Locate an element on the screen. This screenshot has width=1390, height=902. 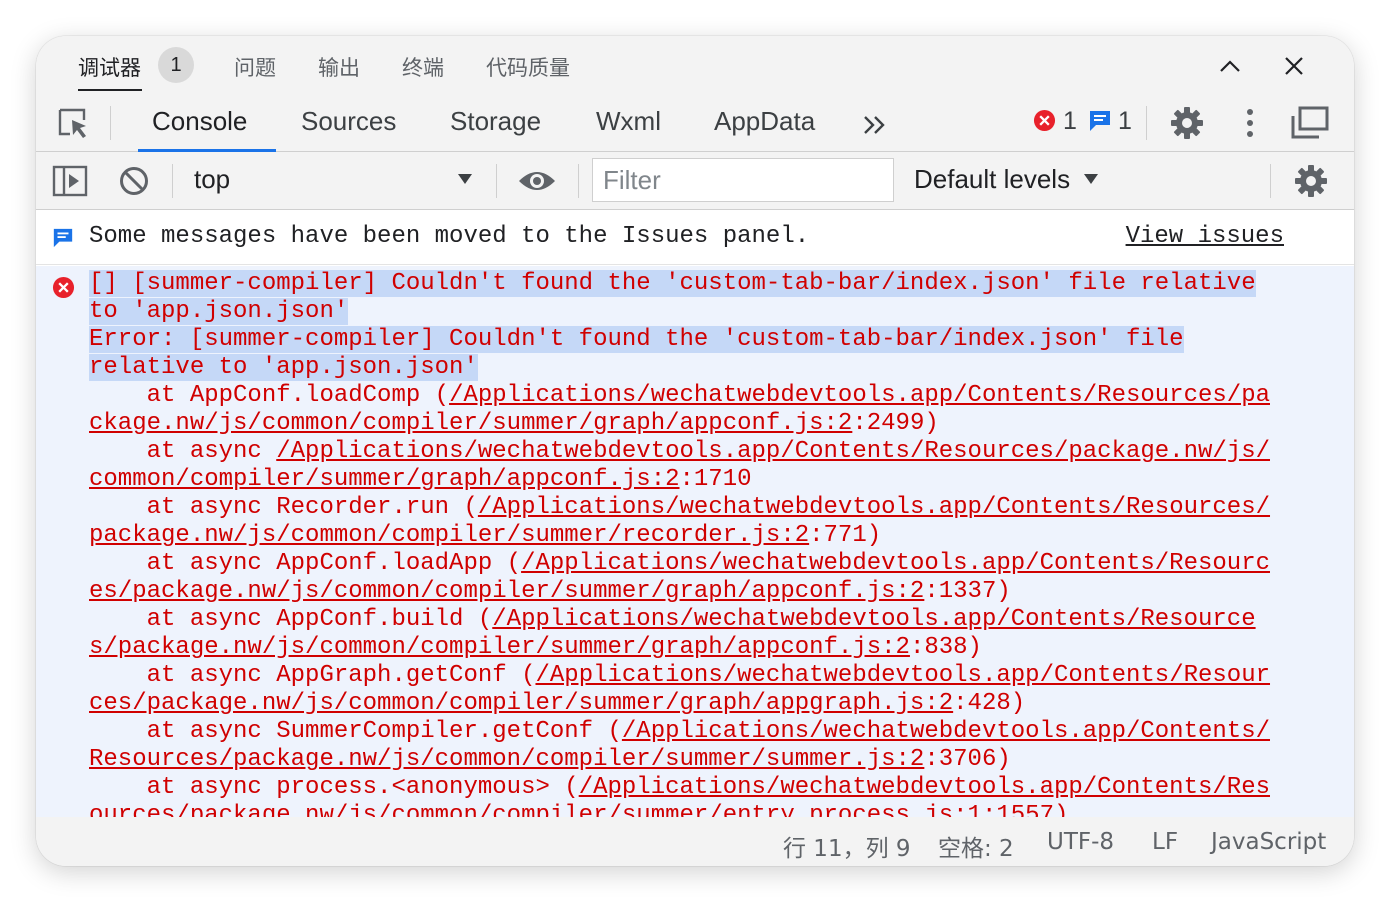
panel-tab-bar: Console Sources Storage Wxml AppData 1 1 is located at coordinates (695, 123).